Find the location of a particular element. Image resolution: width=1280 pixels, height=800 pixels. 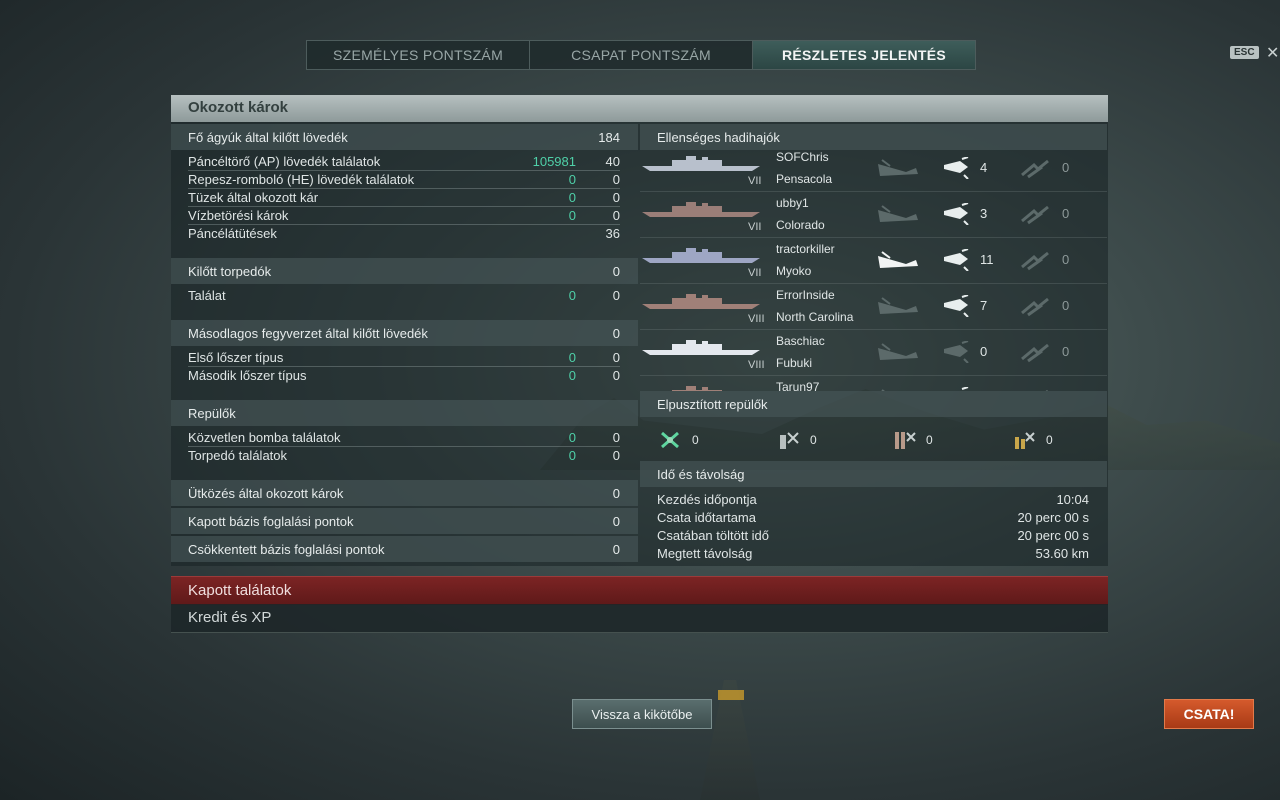

stat-label: Páncélátütések is located at coordinates (232, 233).